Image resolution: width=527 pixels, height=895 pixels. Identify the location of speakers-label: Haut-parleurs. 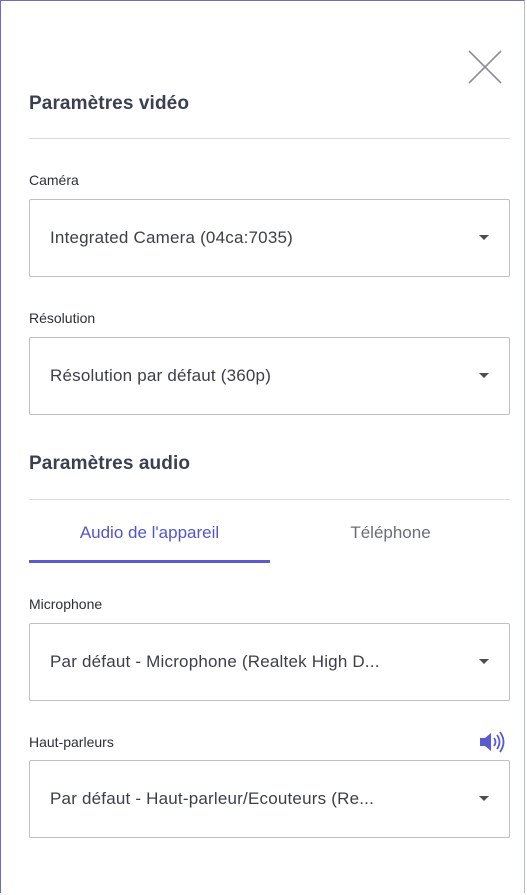
(71, 742).